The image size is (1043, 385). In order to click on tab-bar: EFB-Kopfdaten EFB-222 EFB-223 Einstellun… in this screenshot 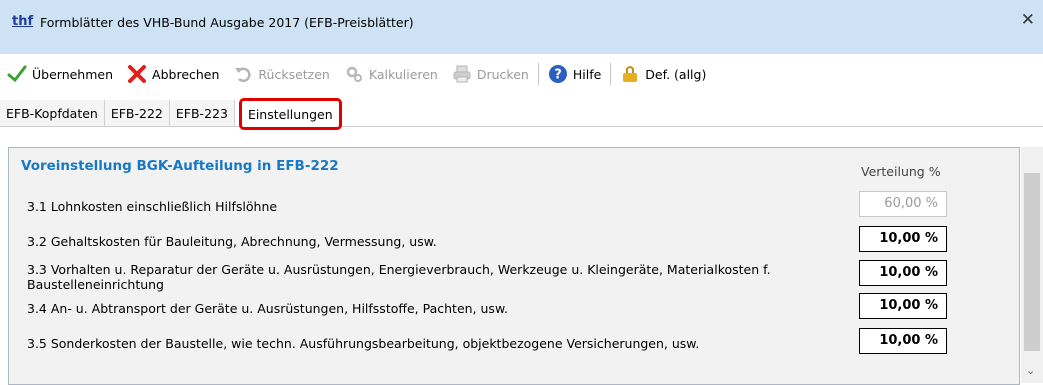, I will do `click(521, 114)`.